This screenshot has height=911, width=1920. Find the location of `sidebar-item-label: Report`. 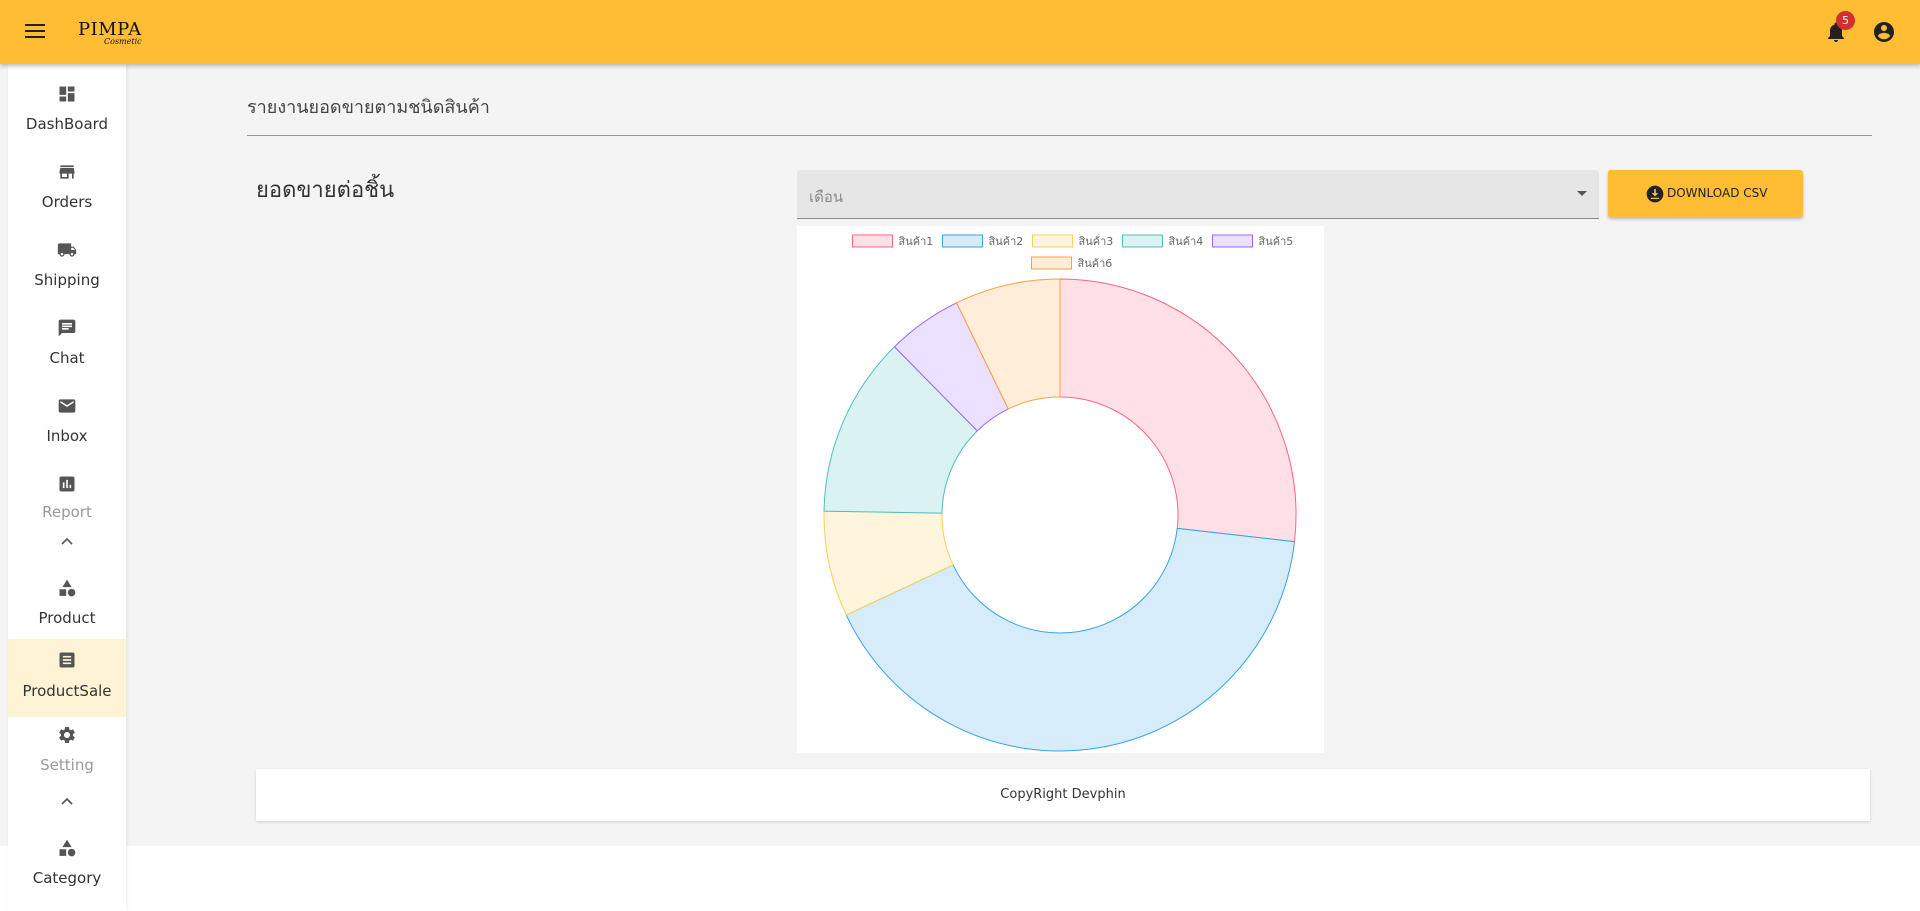

sidebar-item-label: Report is located at coordinates (67, 512).